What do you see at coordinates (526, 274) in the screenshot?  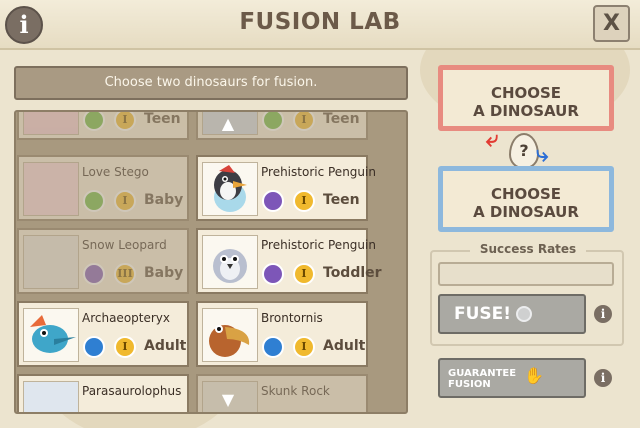 I see `success-rate-bar` at bounding box center [526, 274].